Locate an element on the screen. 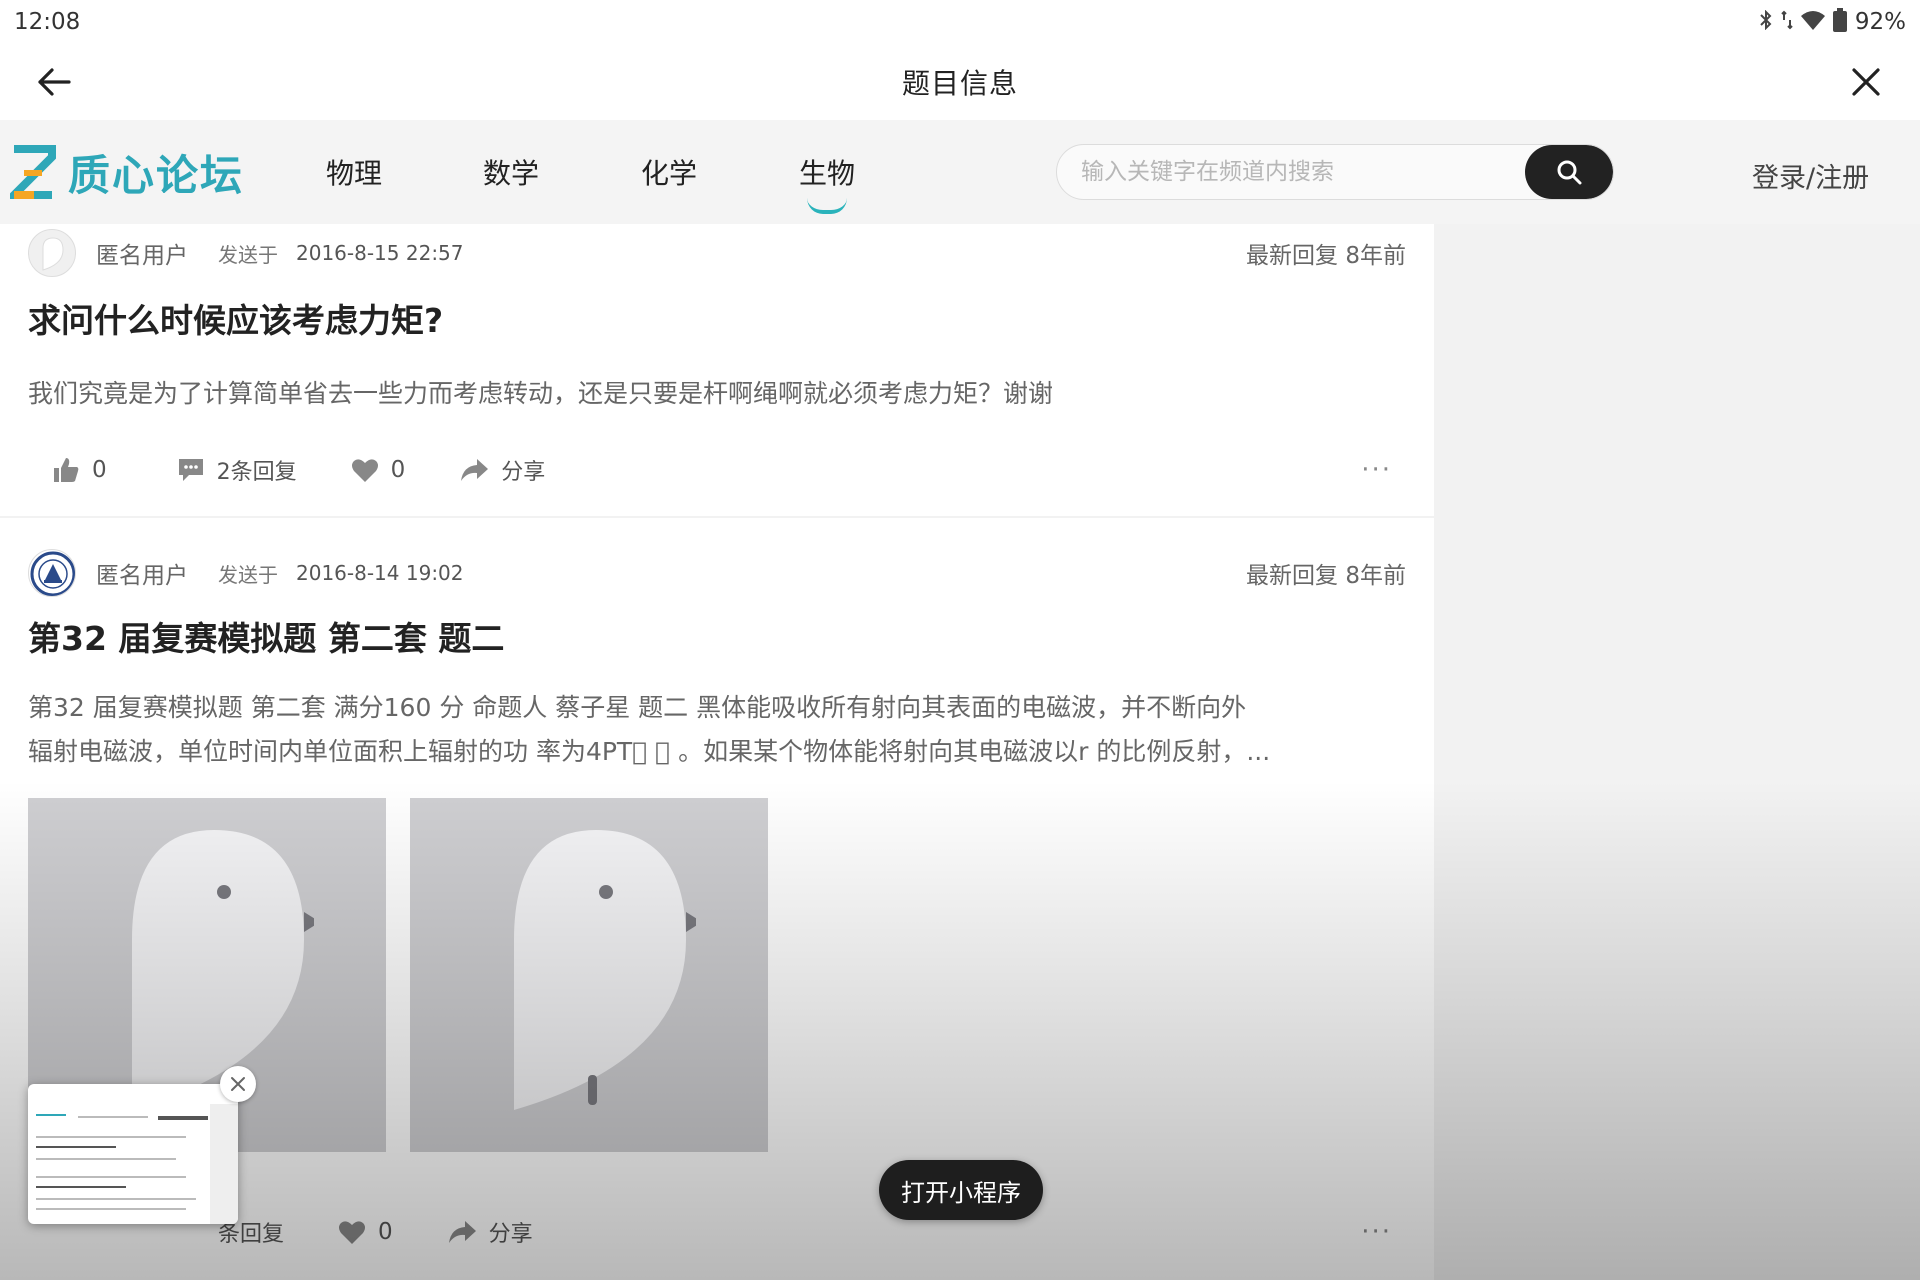 The width and height of the screenshot is (1920, 1280). search-icon is located at coordinates (1569, 172).